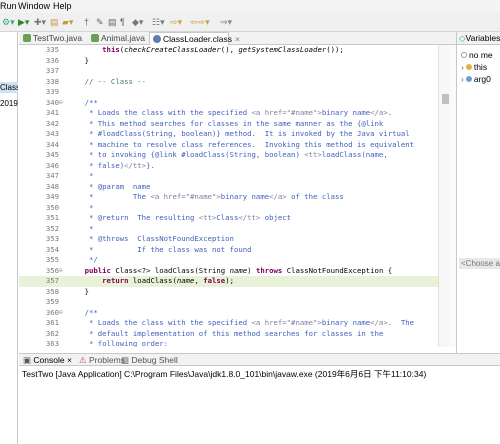 The width and height of the screenshot is (500, 444). Describe the element at coordinates (228, 313) in the screenshot. I see `code-line: 360 ⊖ /**` at that location.